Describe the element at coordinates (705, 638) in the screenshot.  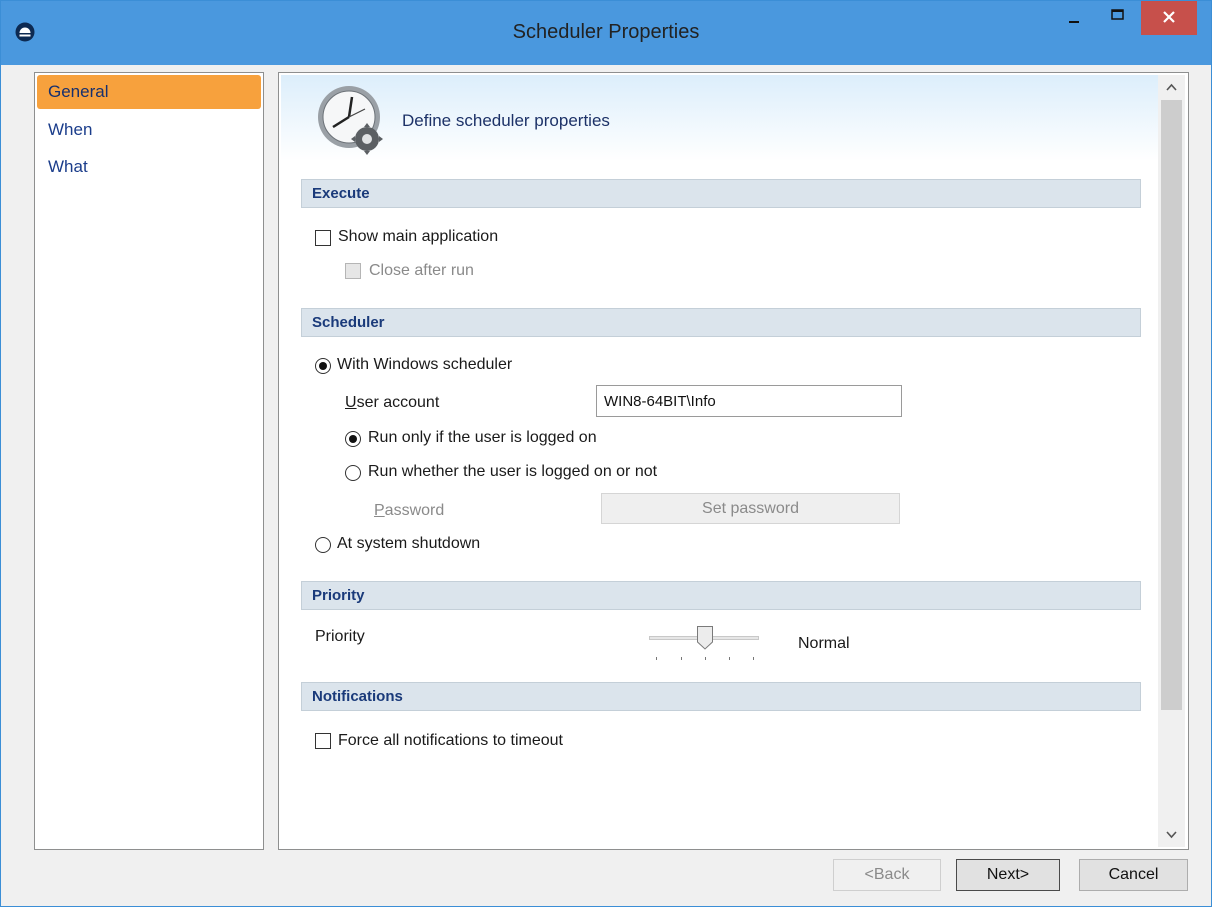
I see `priority-slider-thumb` at that location.